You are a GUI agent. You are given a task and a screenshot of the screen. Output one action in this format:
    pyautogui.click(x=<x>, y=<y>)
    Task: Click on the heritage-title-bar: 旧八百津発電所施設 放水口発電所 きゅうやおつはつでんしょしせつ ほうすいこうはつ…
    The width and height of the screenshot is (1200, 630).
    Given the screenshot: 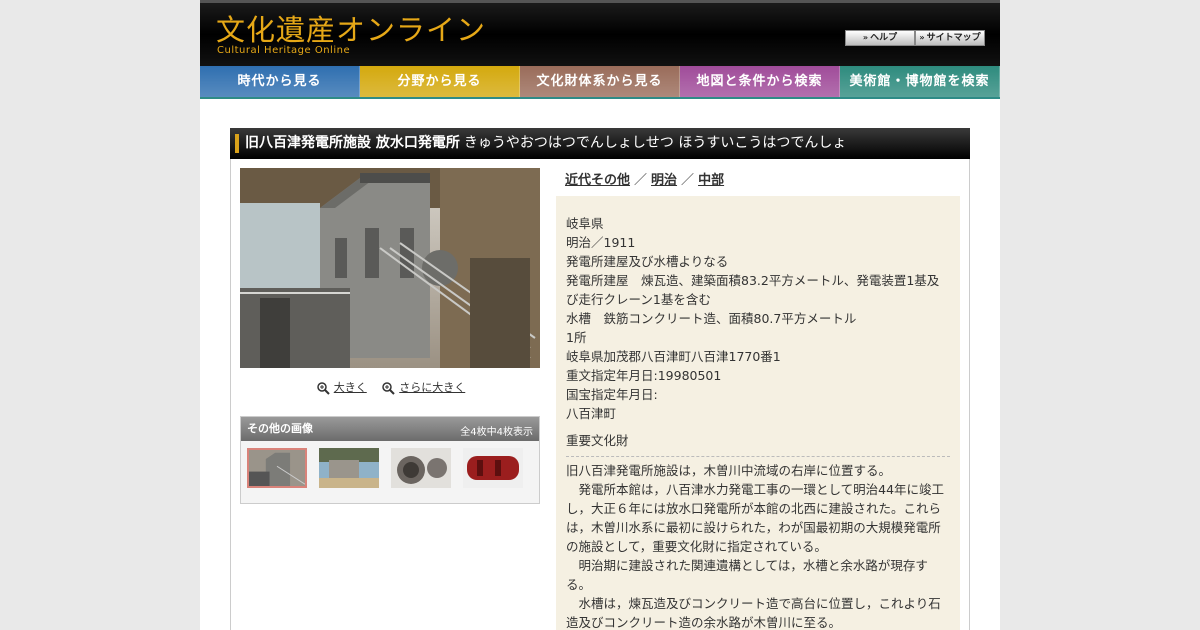 What is the action you would take?
    pyautogui.click(x=600, y=143)
    